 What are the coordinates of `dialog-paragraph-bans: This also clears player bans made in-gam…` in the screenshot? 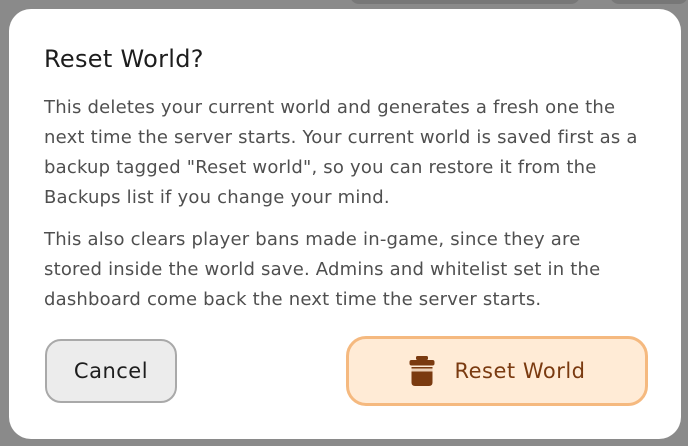 It's located at (322, 269).